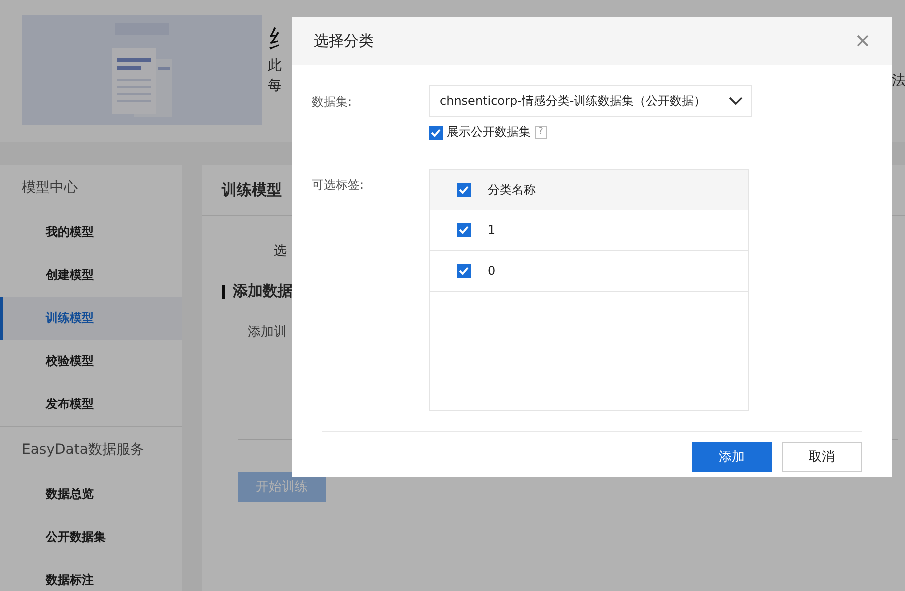 Image resolution: width=905 pixels, height=591 pixels. Describe the element at coordinates (268, 332) in the screenshot. I see `form-label: 添加训` at that location.